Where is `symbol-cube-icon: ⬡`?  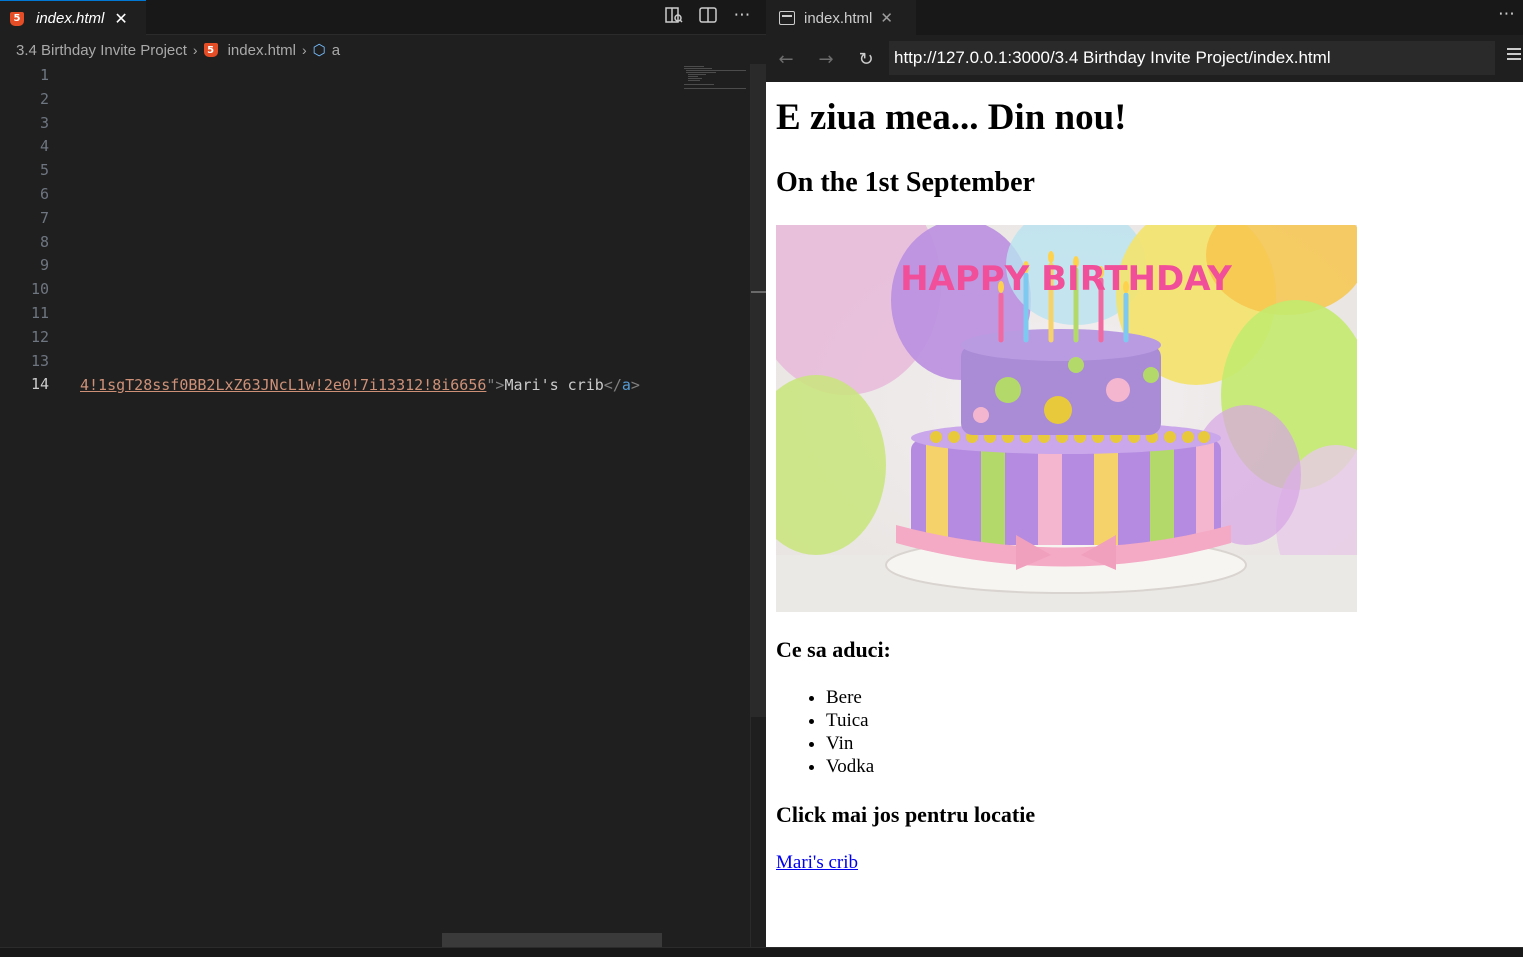
symbol-cube-icon: ⬡ is located at coordinates (319, 50).